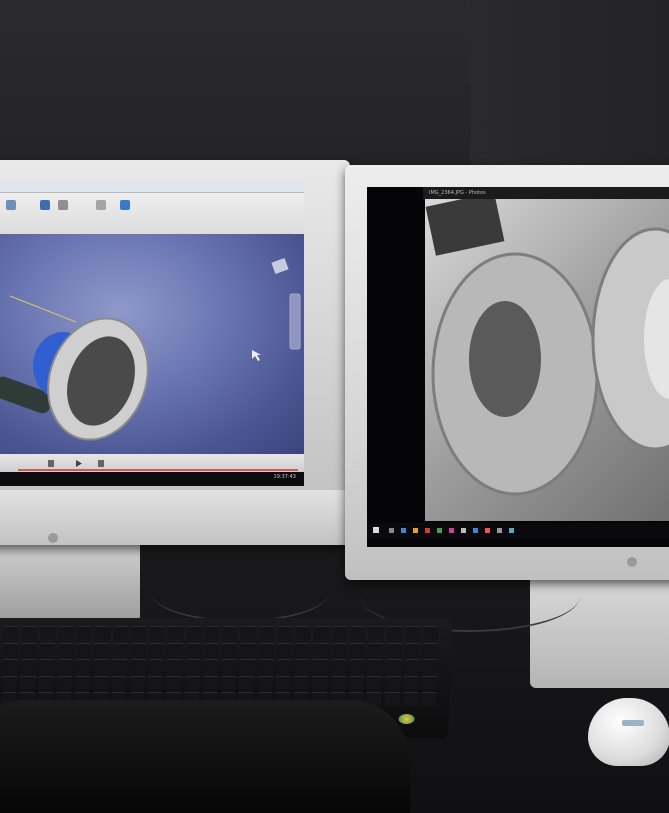 This screenshot has height=813, width=669. What do you see at coordinates (51, 463) in the screenshot?
I see `previous-icon` at bounding box center [51, 463].